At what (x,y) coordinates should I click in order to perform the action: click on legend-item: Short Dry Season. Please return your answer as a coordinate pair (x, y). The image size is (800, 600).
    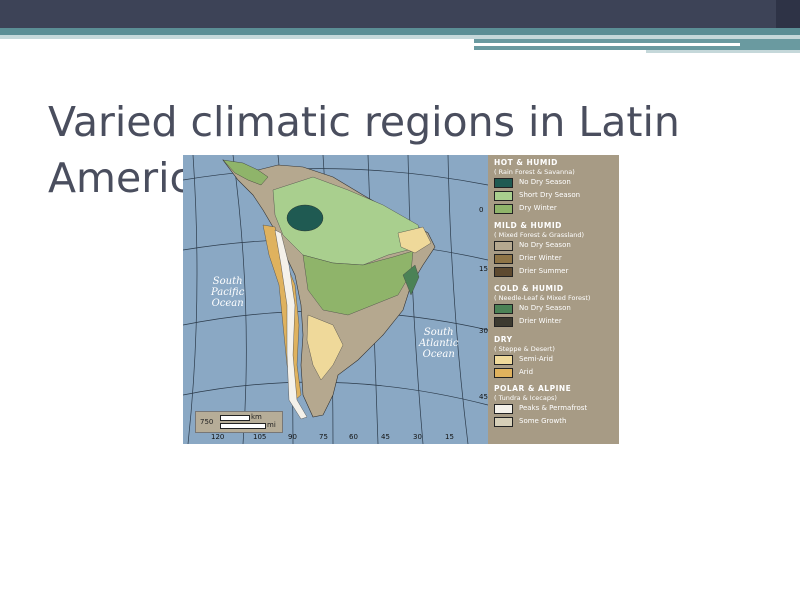
    Looking at the image, I should click on (537, 196).